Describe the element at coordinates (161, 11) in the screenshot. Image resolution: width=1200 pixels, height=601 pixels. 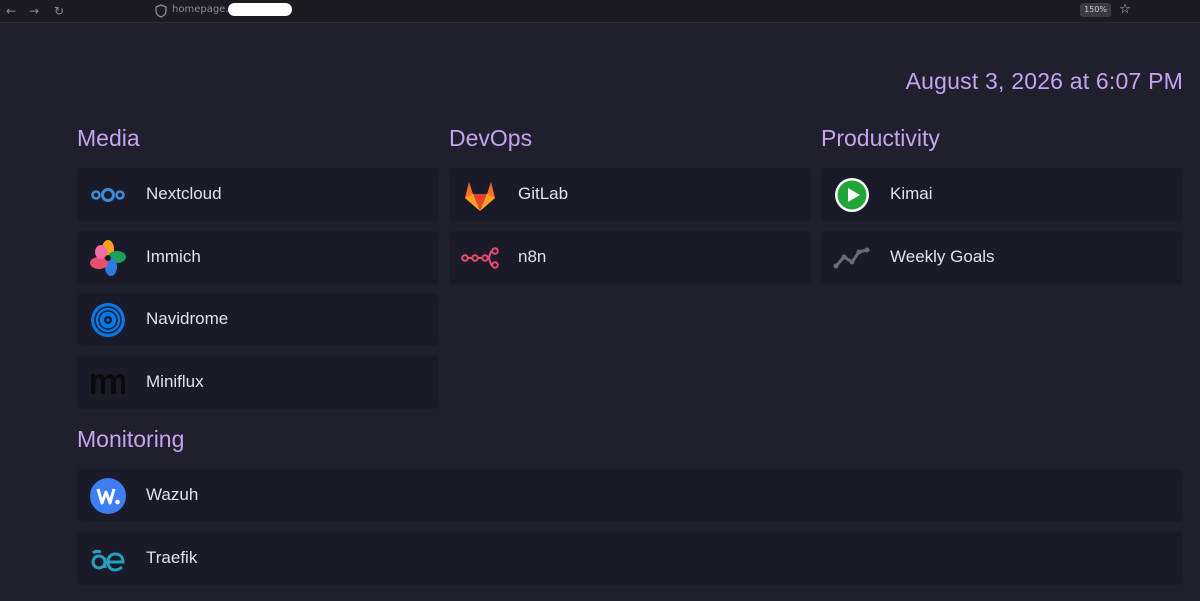
I see `shield-icon` at that location.